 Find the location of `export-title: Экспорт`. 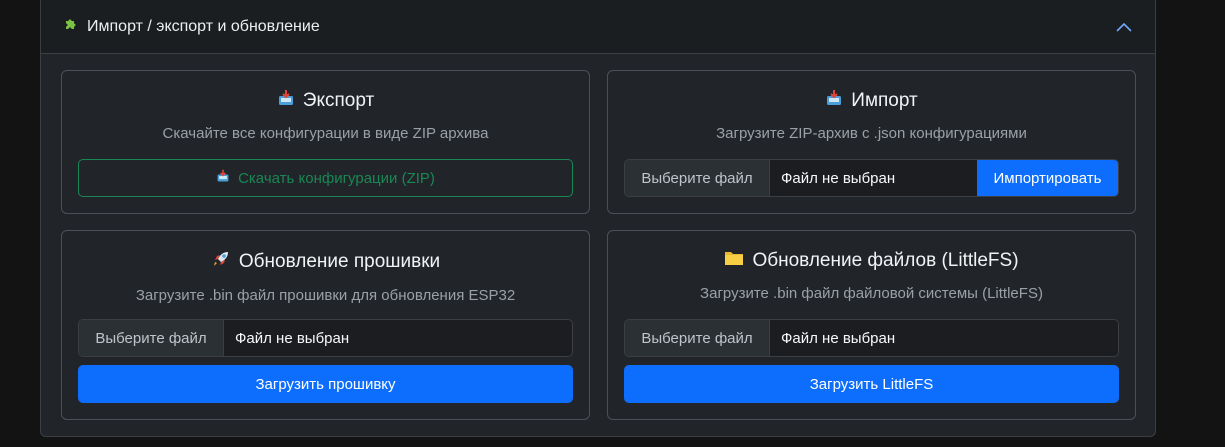

export-title: Экспорт is located at coordinates (325, 101).